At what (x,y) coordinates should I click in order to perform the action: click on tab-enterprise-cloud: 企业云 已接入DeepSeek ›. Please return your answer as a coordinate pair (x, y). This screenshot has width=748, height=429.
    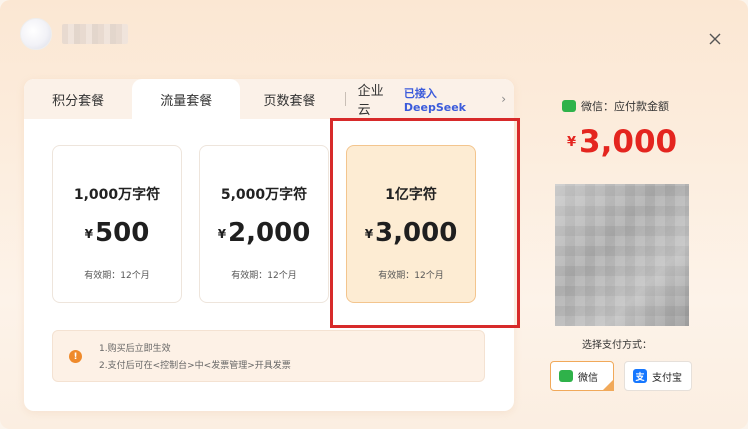
    Looking at the image, I should click on (436, 99).